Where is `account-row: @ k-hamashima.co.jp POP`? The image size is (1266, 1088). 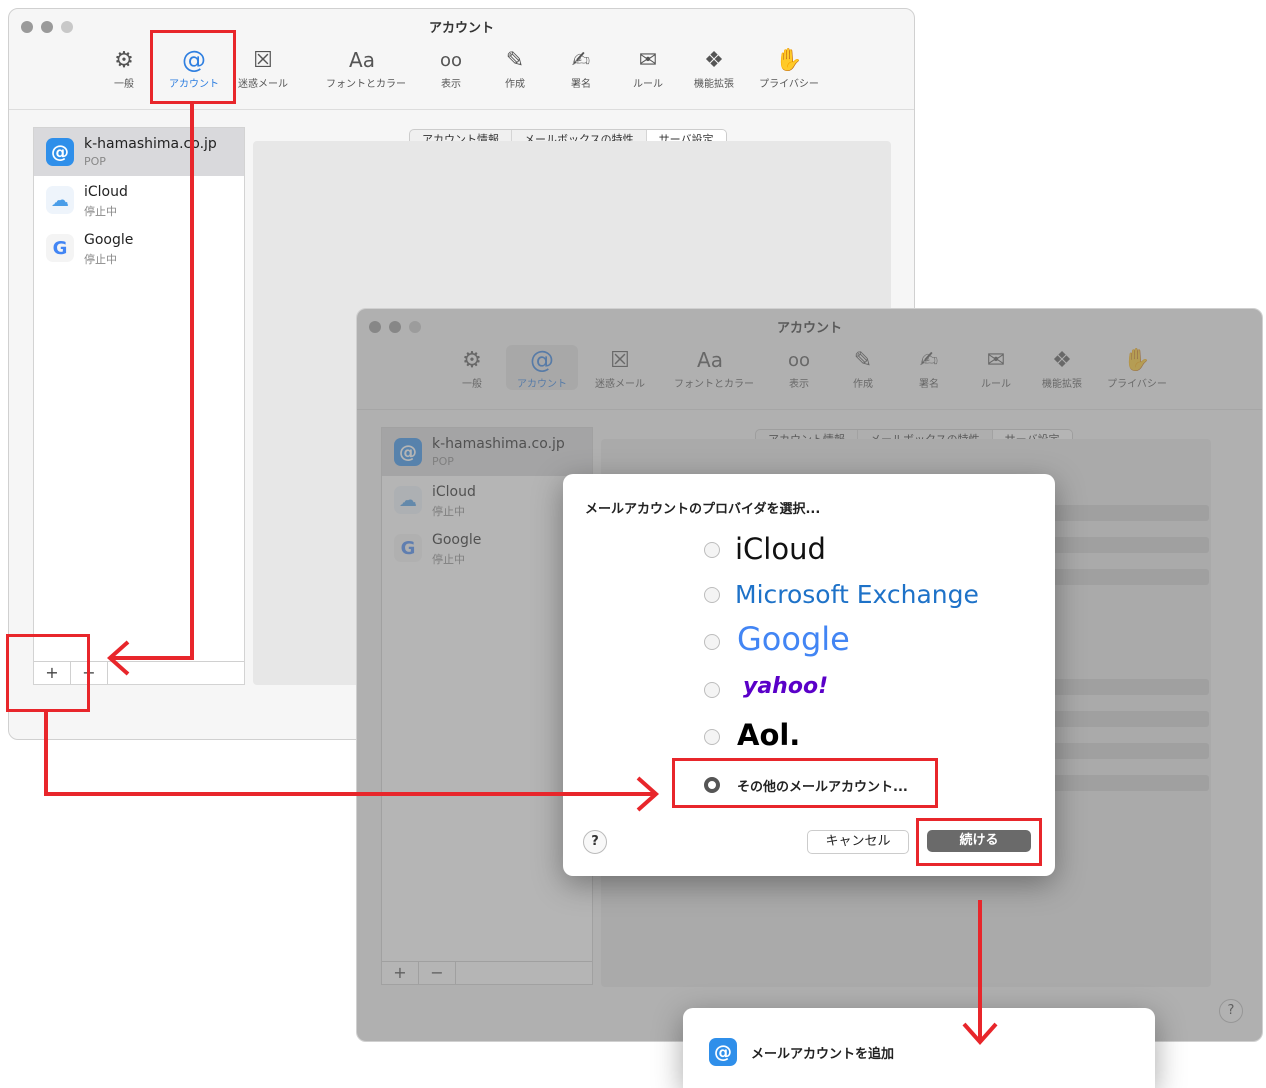
account-row: @ k-hamashima.co.jp POP is located at coordinates (139, 152).